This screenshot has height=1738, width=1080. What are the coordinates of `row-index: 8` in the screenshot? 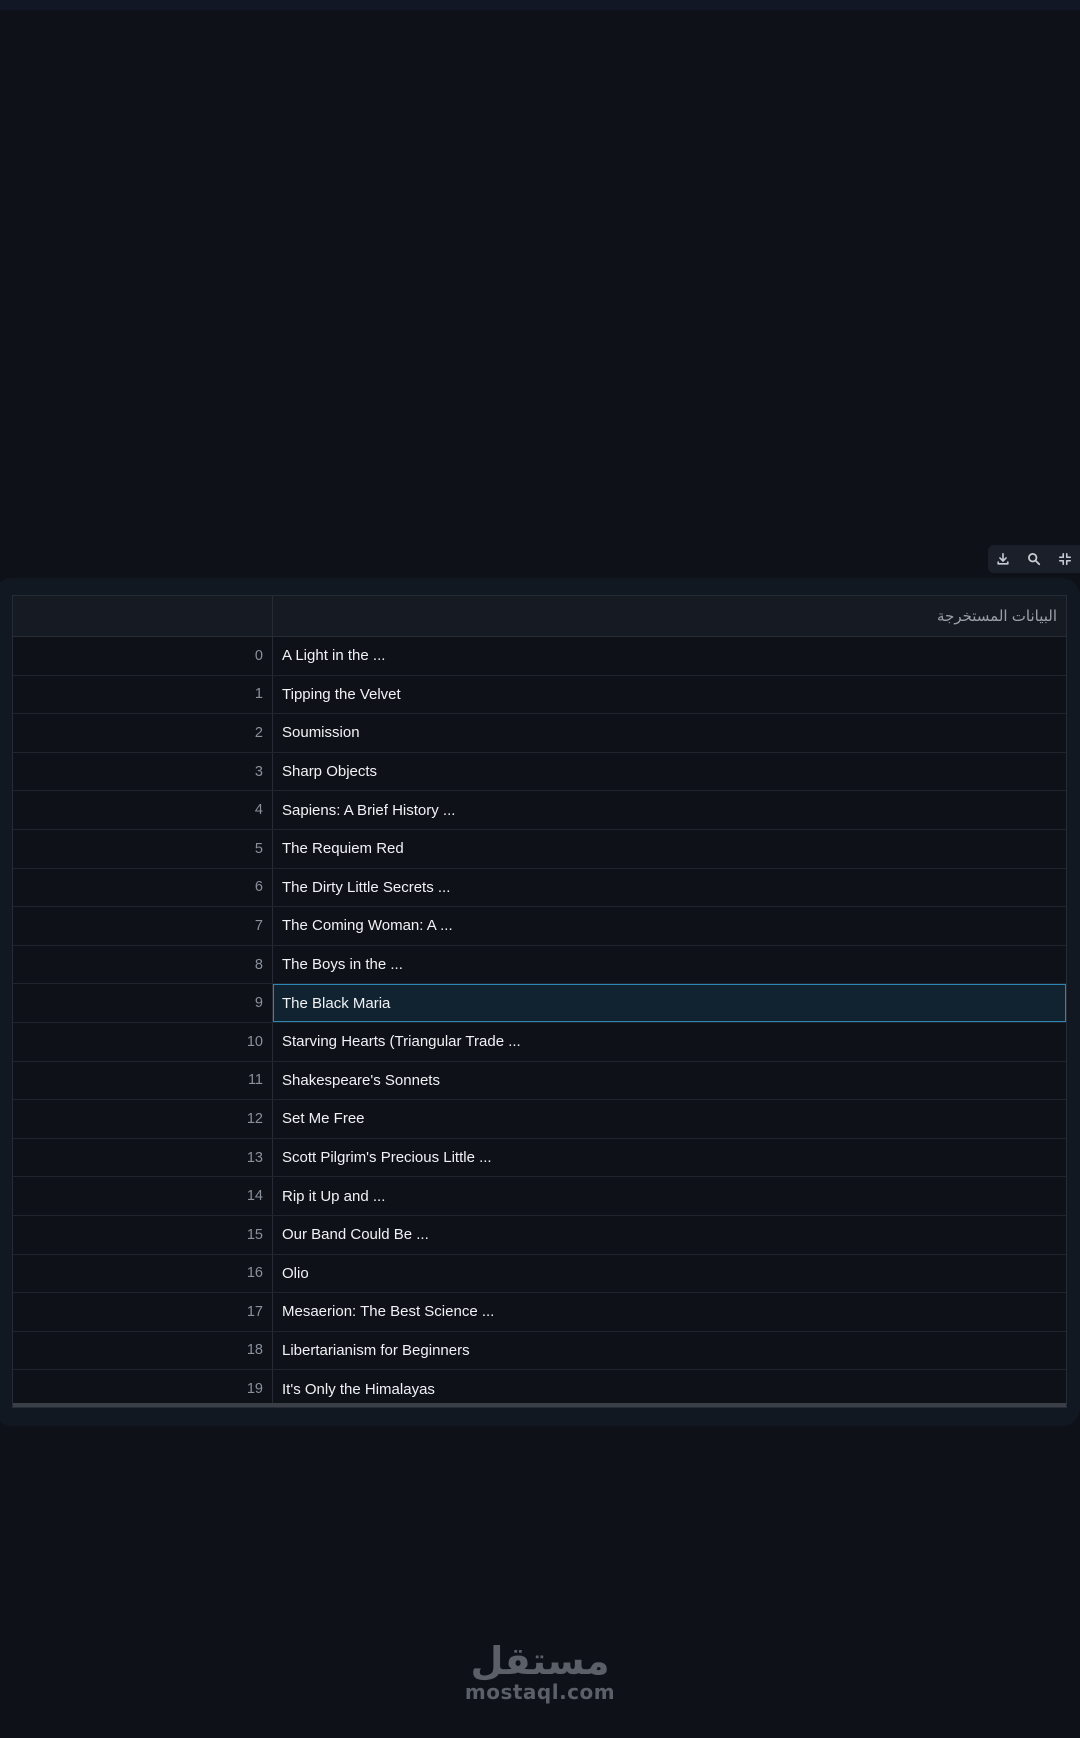 It's located at (143, 964).